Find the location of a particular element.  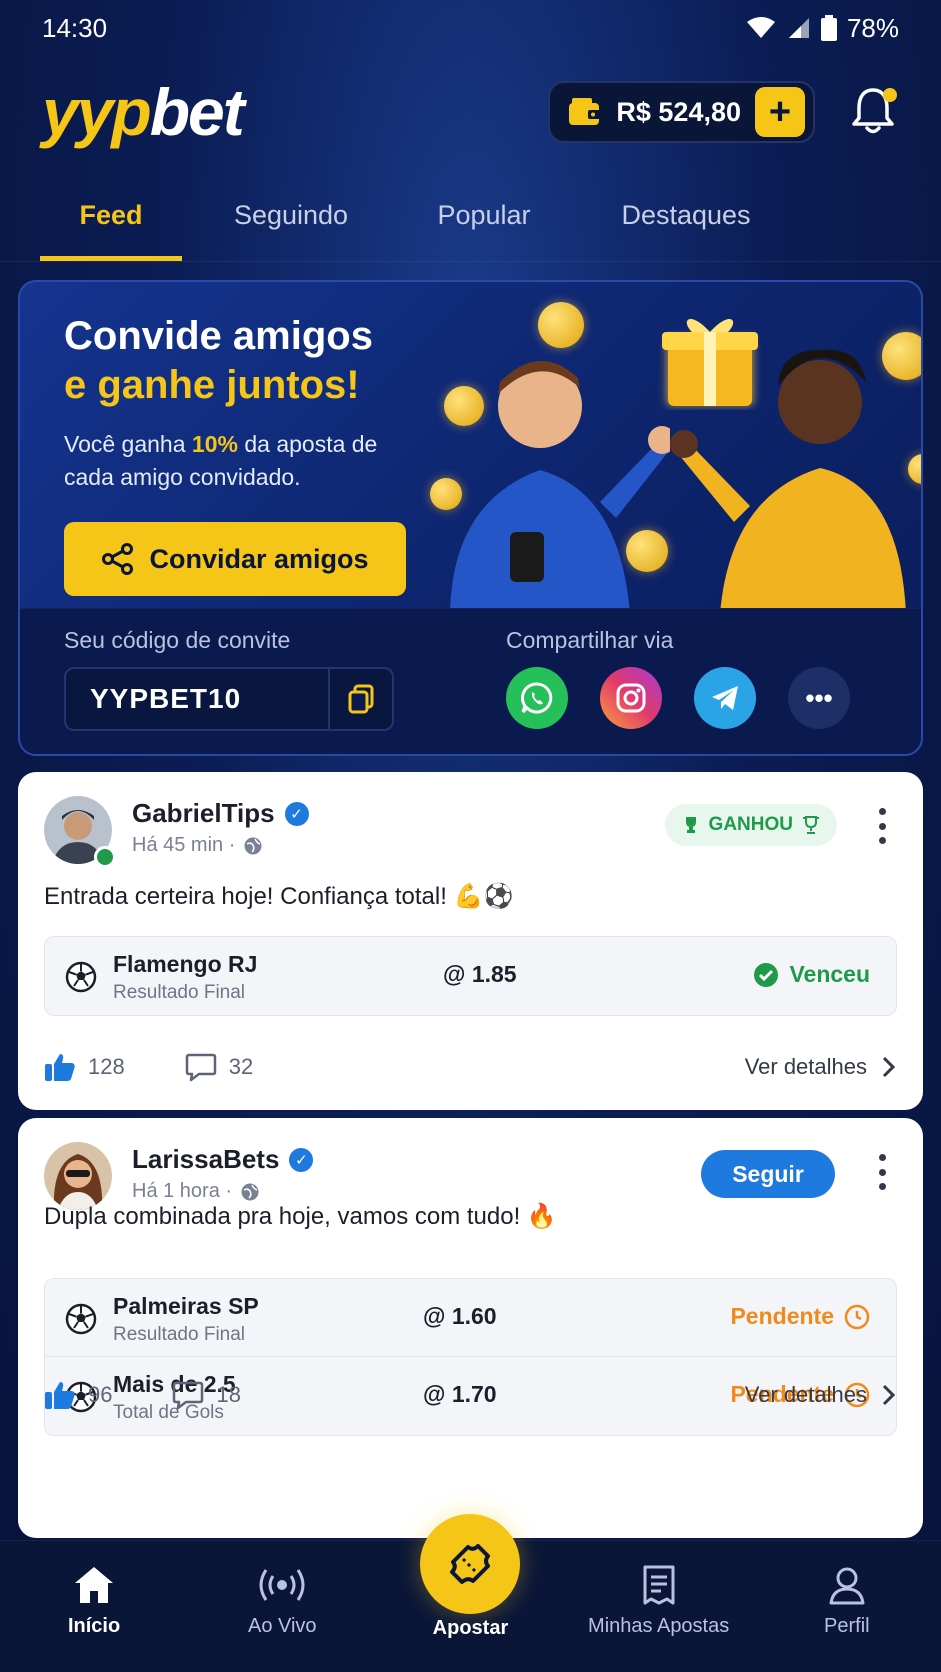

post-meta: Há 1 hora · is located at coordinates (196, 1191).